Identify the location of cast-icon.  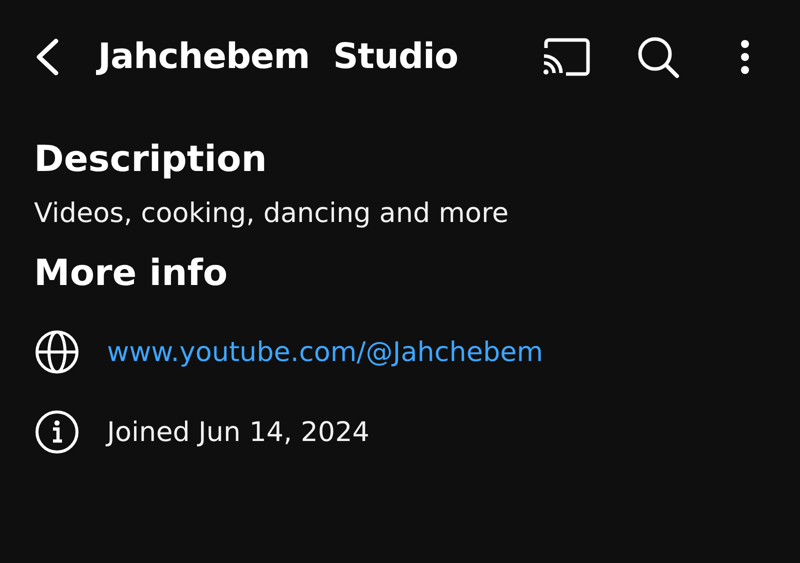
(566, 57).